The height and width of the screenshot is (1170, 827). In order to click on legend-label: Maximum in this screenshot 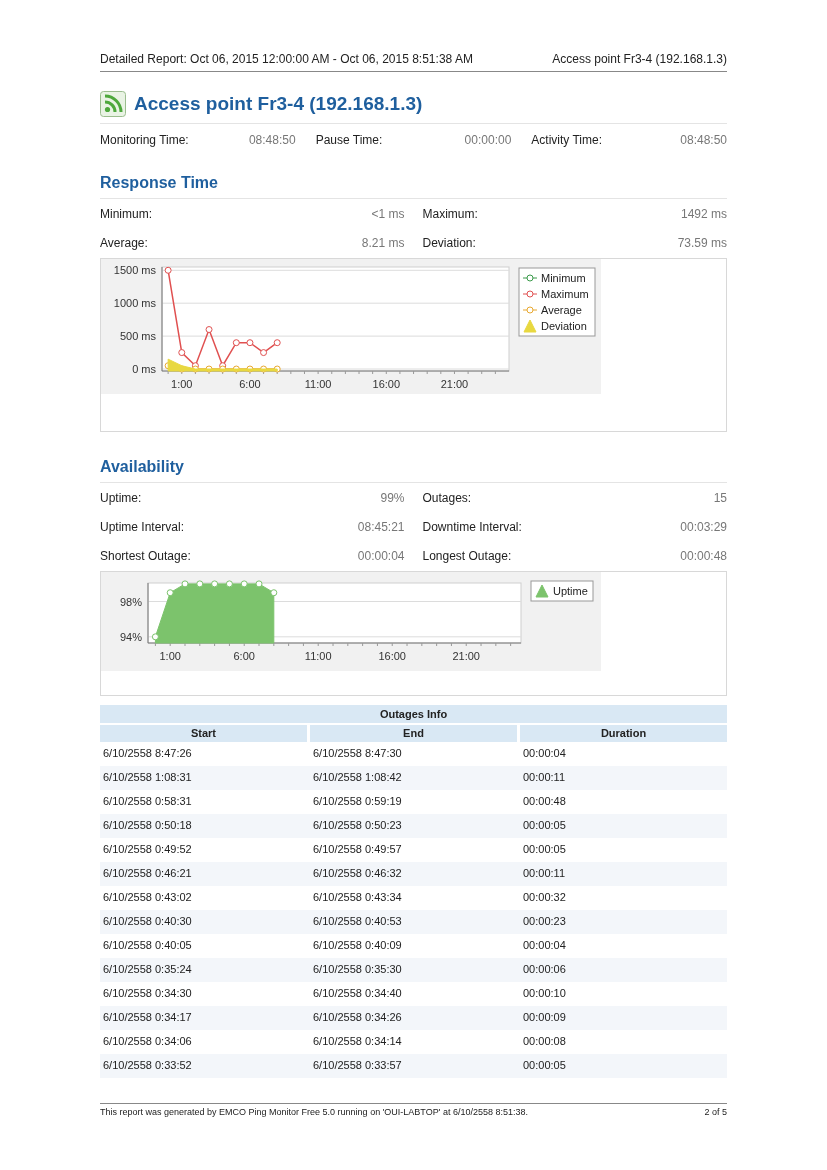, I will do `click(565, 293)`.